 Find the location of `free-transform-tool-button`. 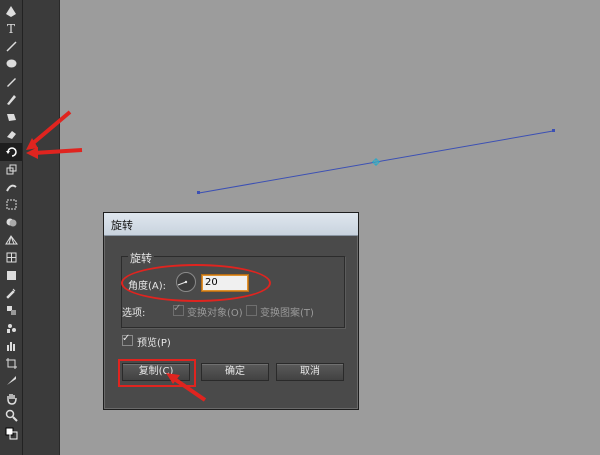

free-transform-tool-button is located at coordinates (11, 205).